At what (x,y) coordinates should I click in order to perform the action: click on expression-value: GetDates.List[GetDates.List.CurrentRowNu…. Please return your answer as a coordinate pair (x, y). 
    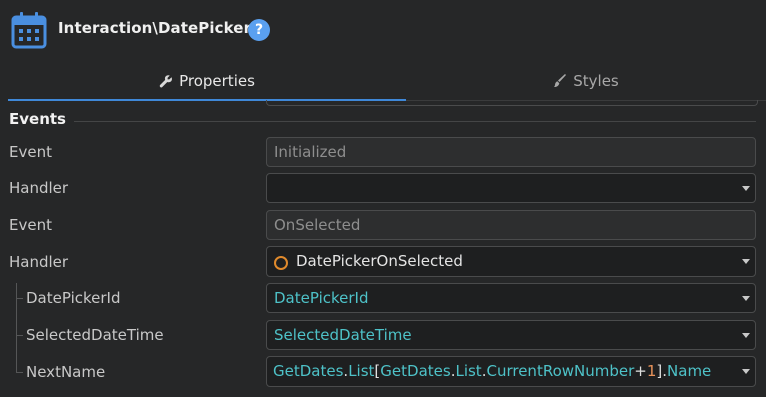
    Looking at the image, I should click on (492, 371).